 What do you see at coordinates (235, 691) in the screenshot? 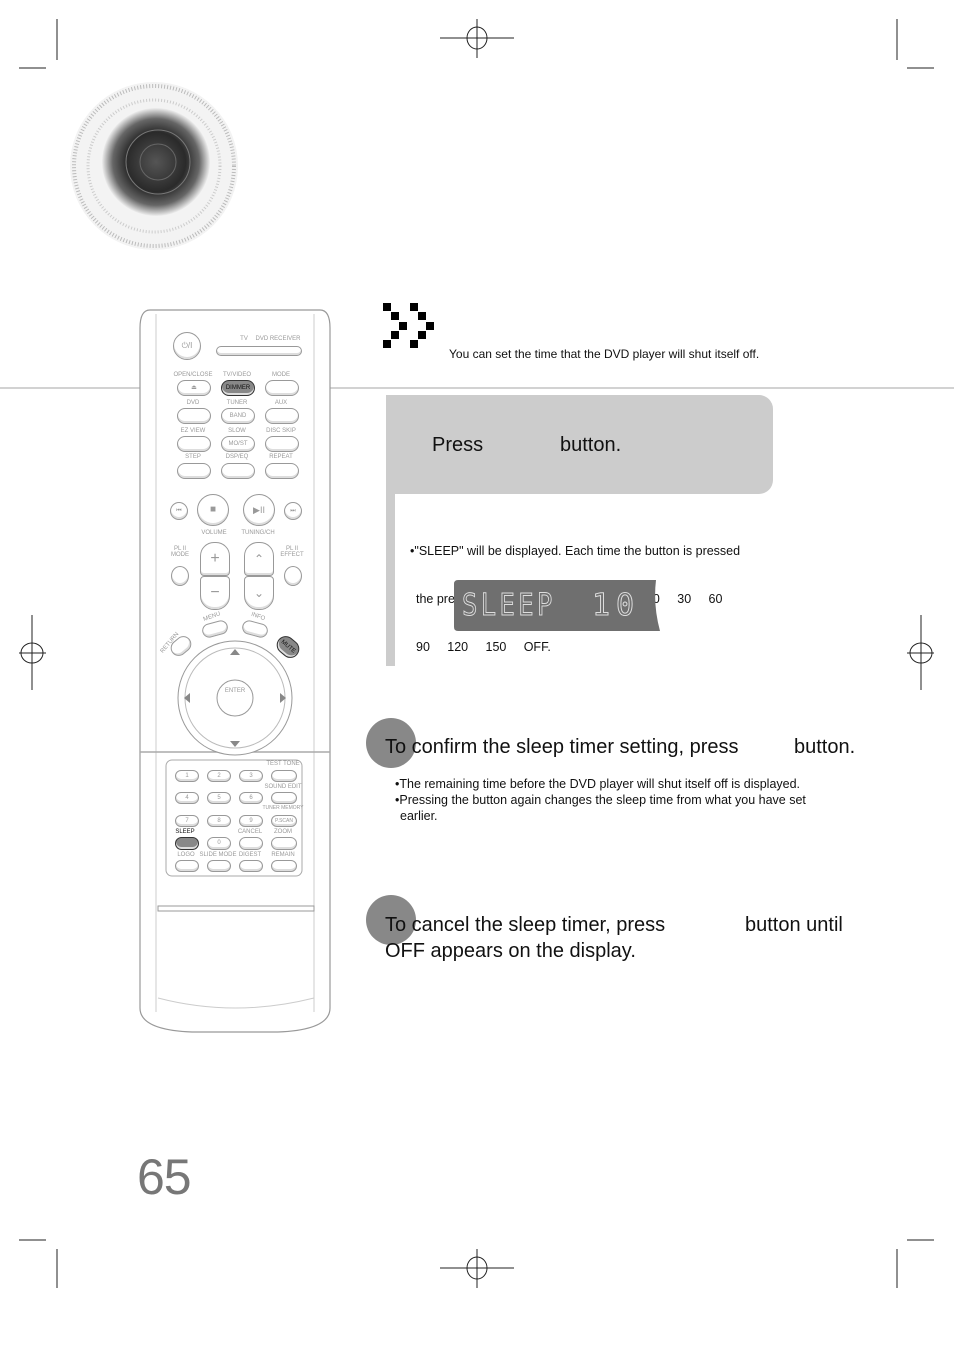
I see `enter-label: ENTER` at bounding box center [235, 691].